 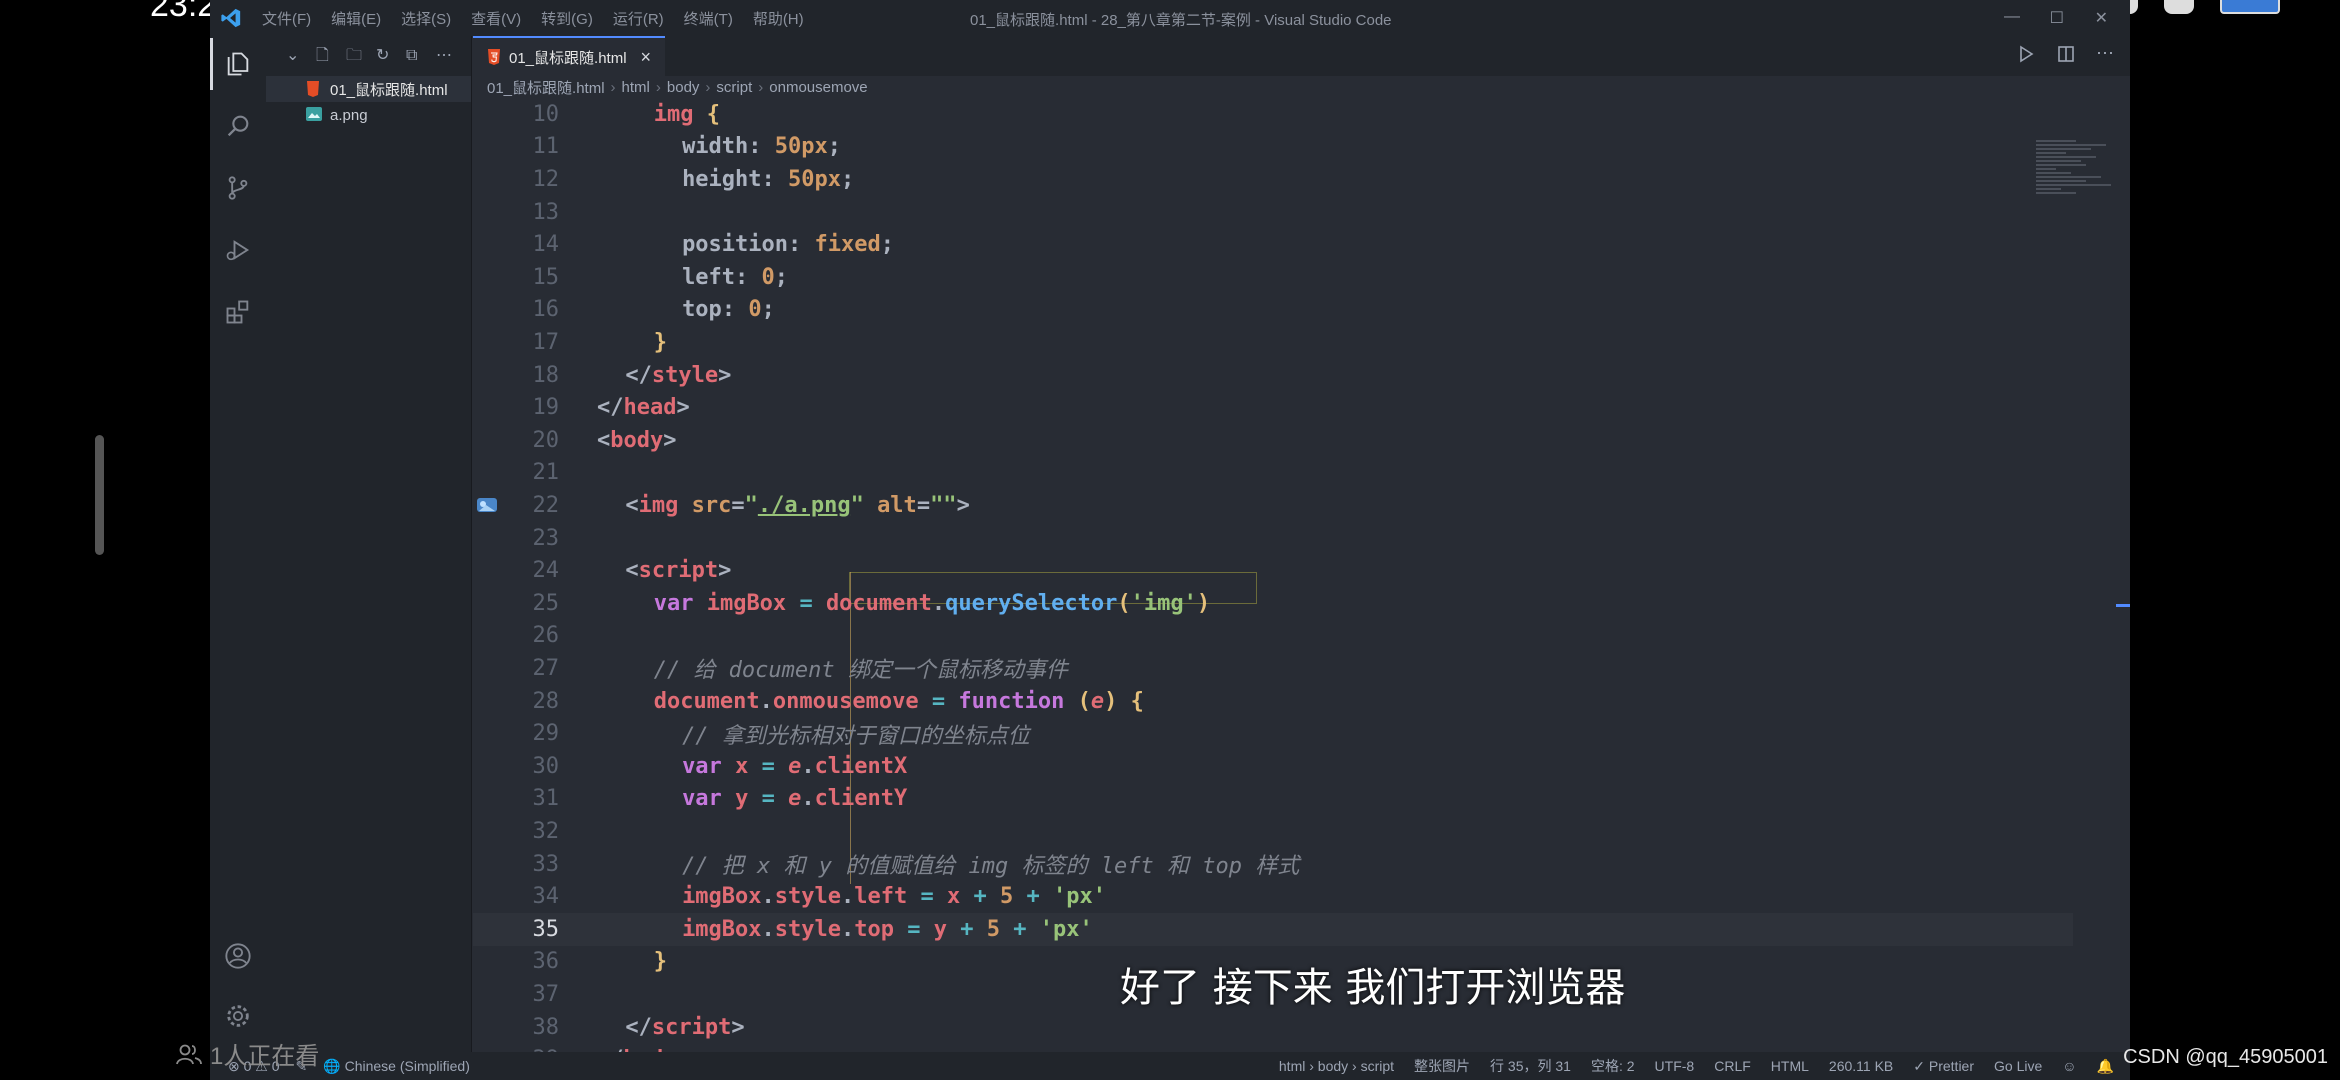 What do you see at coordinates (445, 56) in the screenshot?
I see `more-actions-icon: ⋯` at bounding box center [445, 56].